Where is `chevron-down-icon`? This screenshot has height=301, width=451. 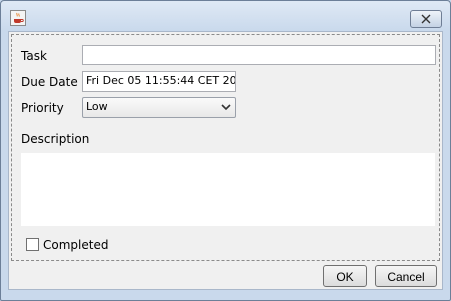
chevron-down-icon is located at coordinates (226, 107).